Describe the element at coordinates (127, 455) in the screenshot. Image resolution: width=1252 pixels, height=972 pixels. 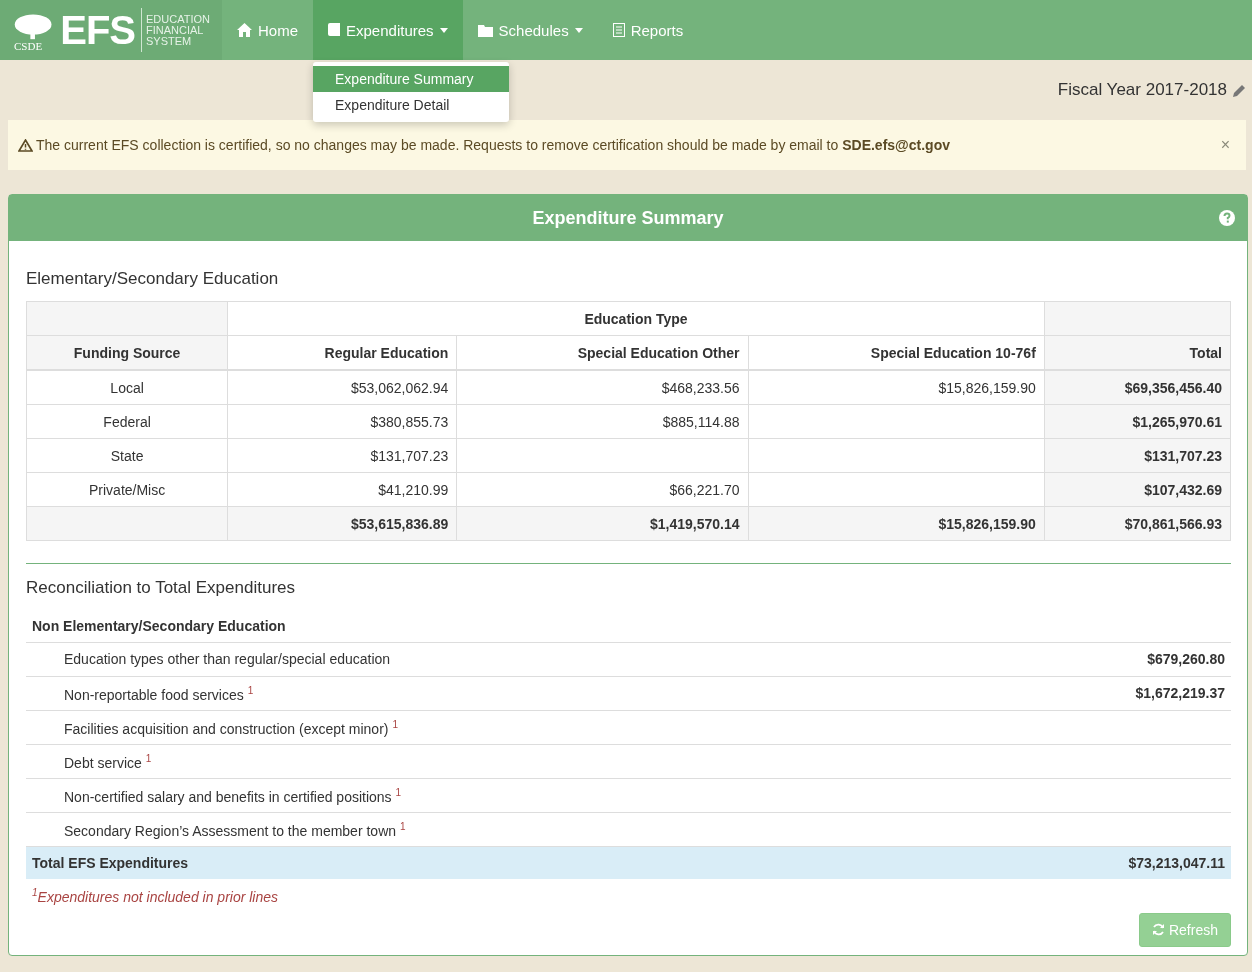
I see `table-cell: State` at that location.